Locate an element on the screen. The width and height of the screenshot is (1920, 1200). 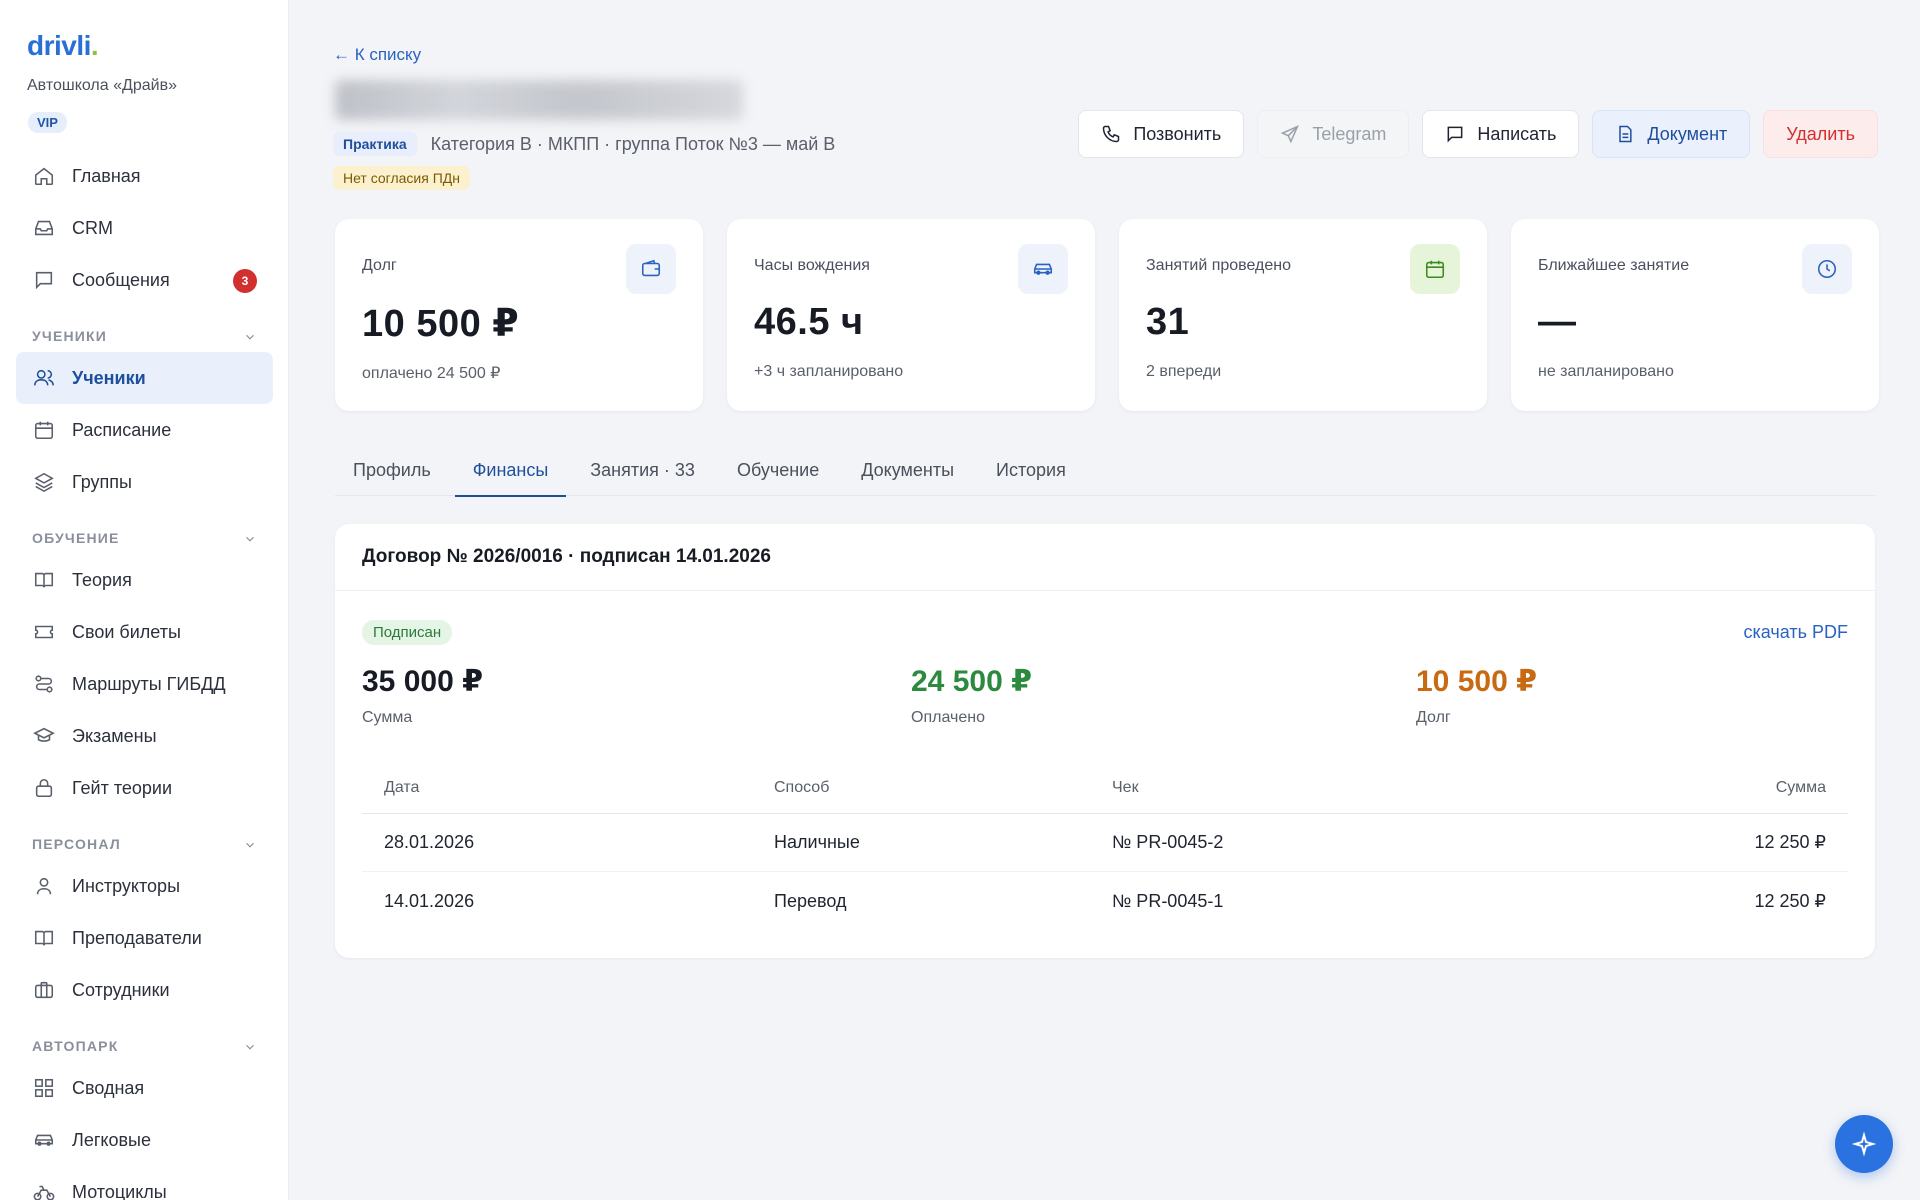
contract-total: 35 000 ₽ Сумма is located at coordinates (422, 695).